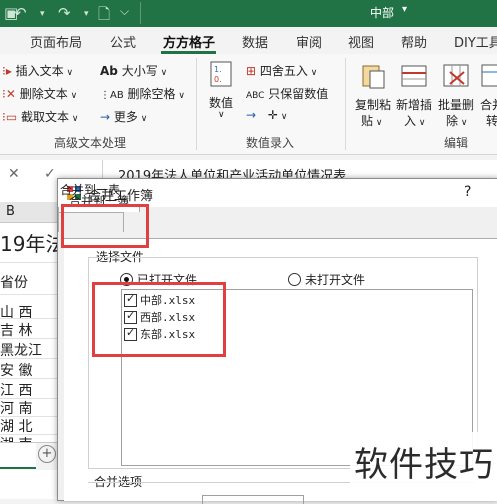  I want to click on arrow-right-icon-2: →, so click(251, 115).